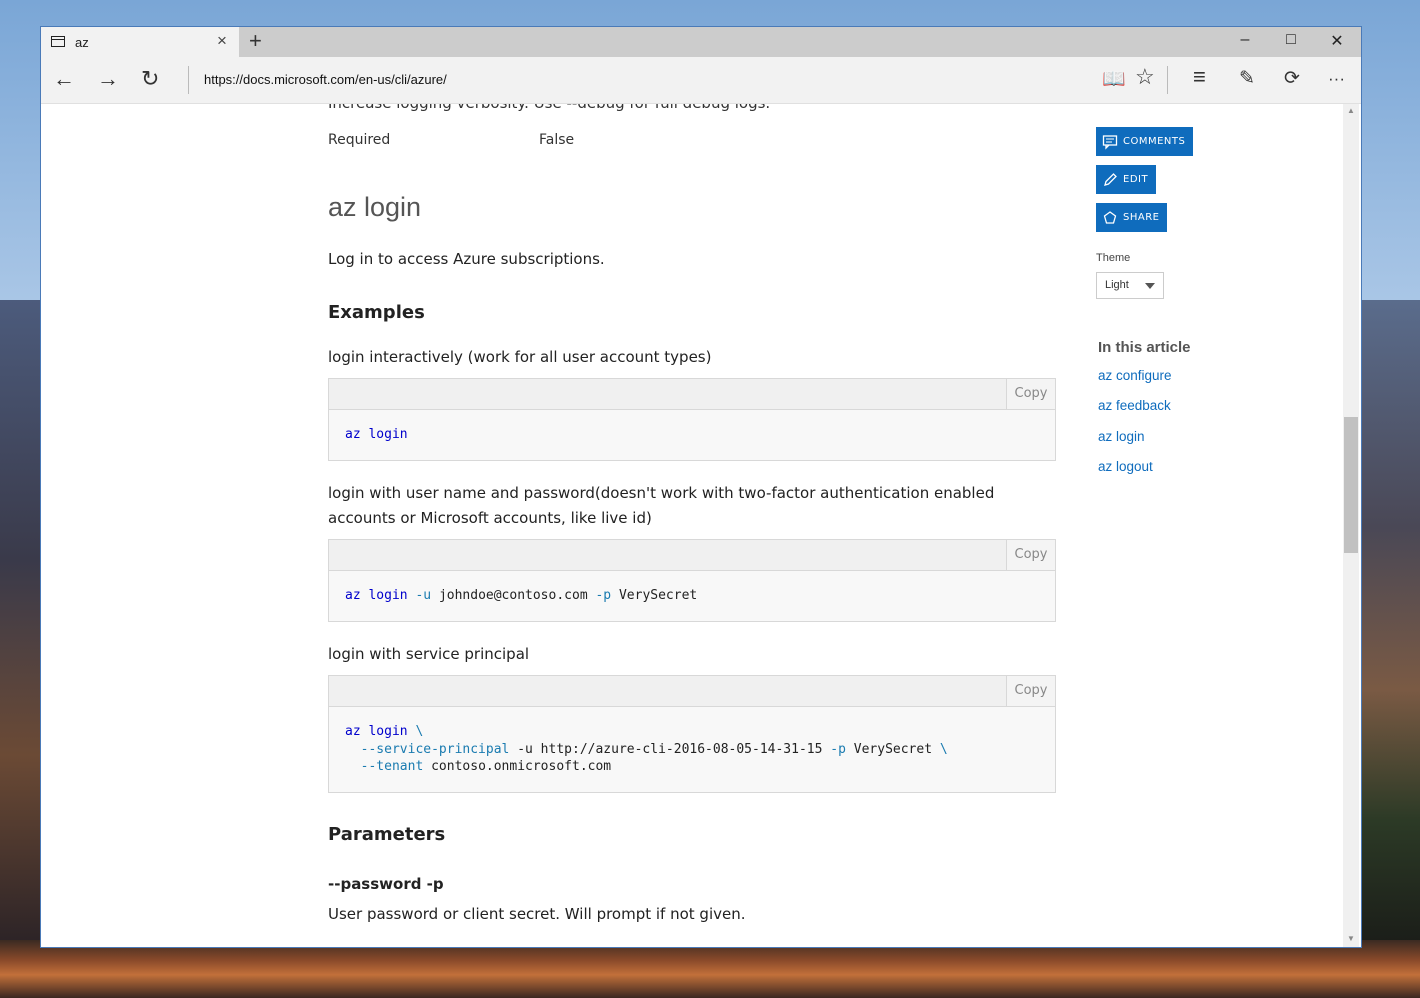 The image size is (1420, 998). What do you see at coordinates (140, 42) in the screenshot?
I see `browser-tab: az ×` at bounding box center [140, 42].